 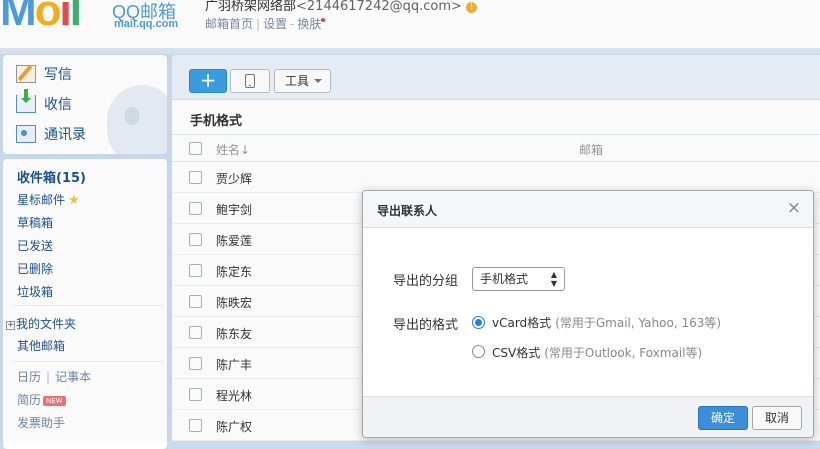 I want to click on vcard-hint: (常用于Gmail, Yahoo, 163等), so click(x=638, y=323).